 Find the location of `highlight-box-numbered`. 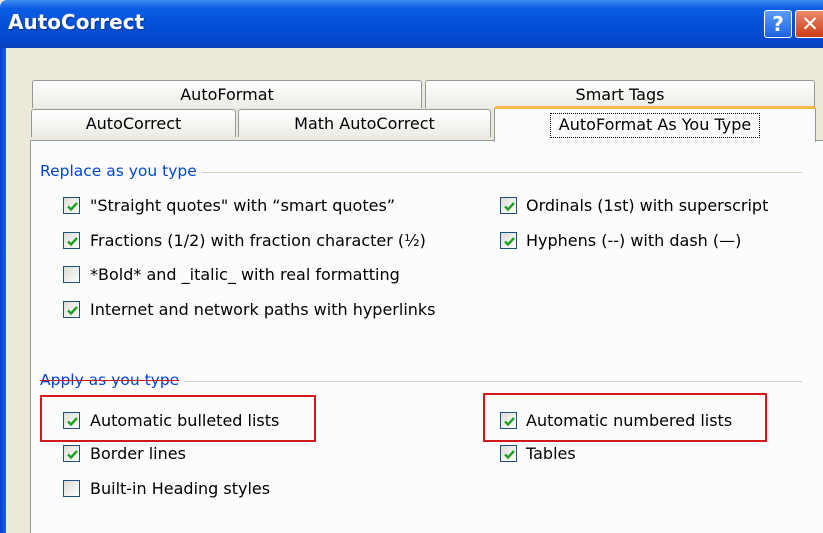

highlight-box-numbered is located at coordinates (625, 417).